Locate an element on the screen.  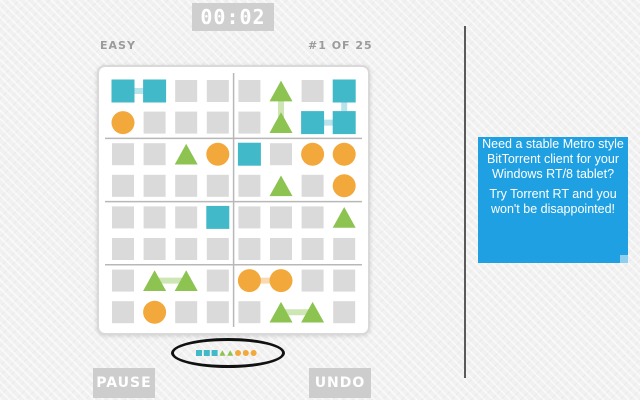
difficulty-label: EASY is located at coordinates (118, 45).